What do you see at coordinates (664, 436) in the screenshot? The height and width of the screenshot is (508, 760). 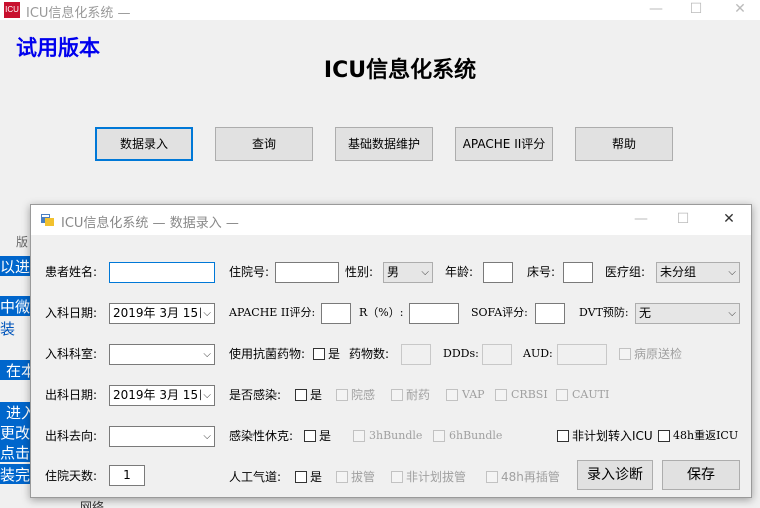 I see `readmit-48h-checkbox` at bounding box center [664, 436].